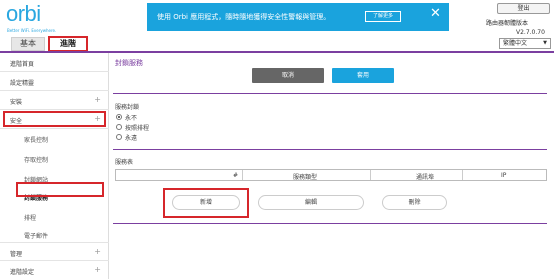 The image size is (554, 279). I want to click on sidebar-item-setup-wizard: 設定精靈, so click(54, 81).